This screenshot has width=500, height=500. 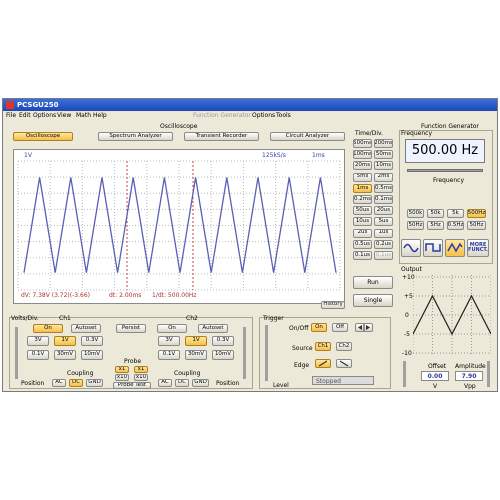 I want to click on tab-oscilloscope: Oscilloscope, so click(x=43, y=136).